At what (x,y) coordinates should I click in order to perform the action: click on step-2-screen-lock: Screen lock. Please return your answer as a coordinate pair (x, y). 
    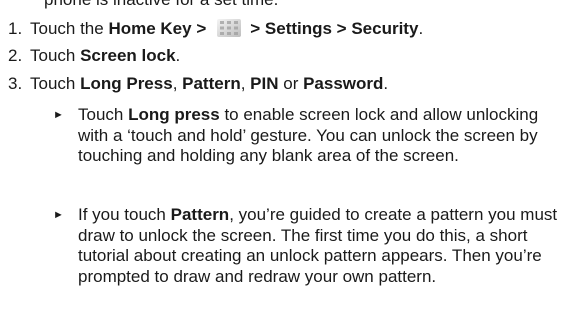
    Looking at the image, I should click on (128, 55).